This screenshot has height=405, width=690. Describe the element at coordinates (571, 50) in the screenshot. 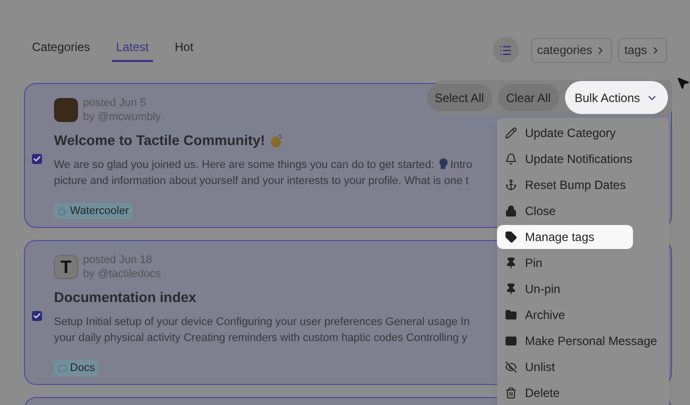

I see `breadcrumb-dropdown: categories` at that location.